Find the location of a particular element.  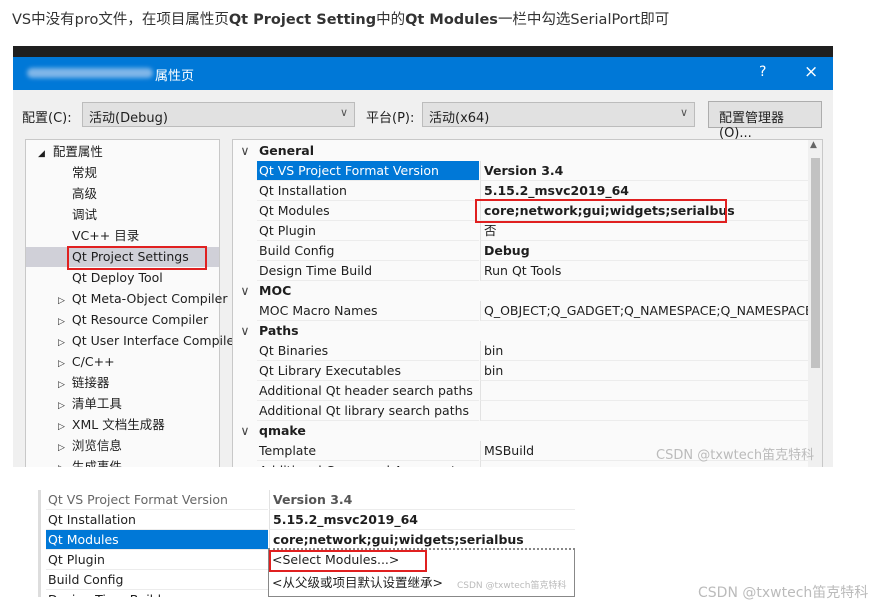

intro-part: 一栏中勾选SerialPort即可 is located at coordinates (583, 20).